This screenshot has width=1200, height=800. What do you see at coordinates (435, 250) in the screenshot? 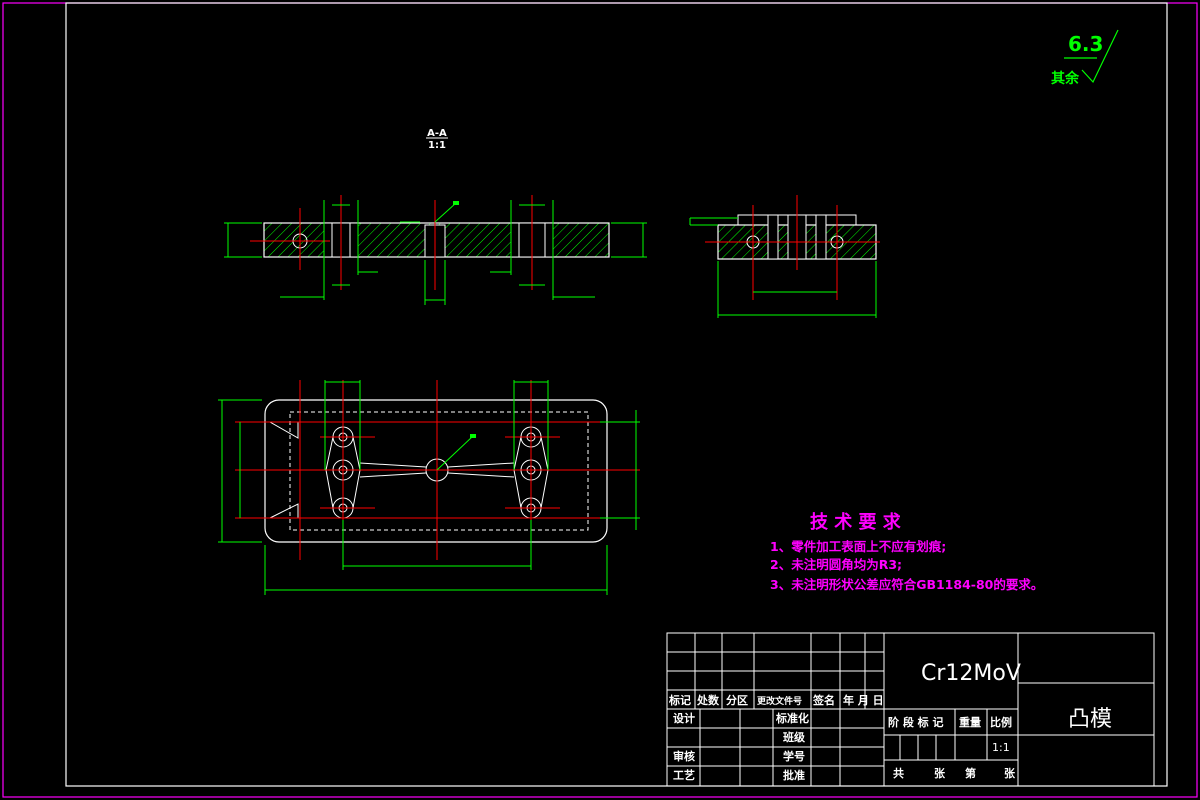
I see `section-view-aa` at bounding box center [435, 250].